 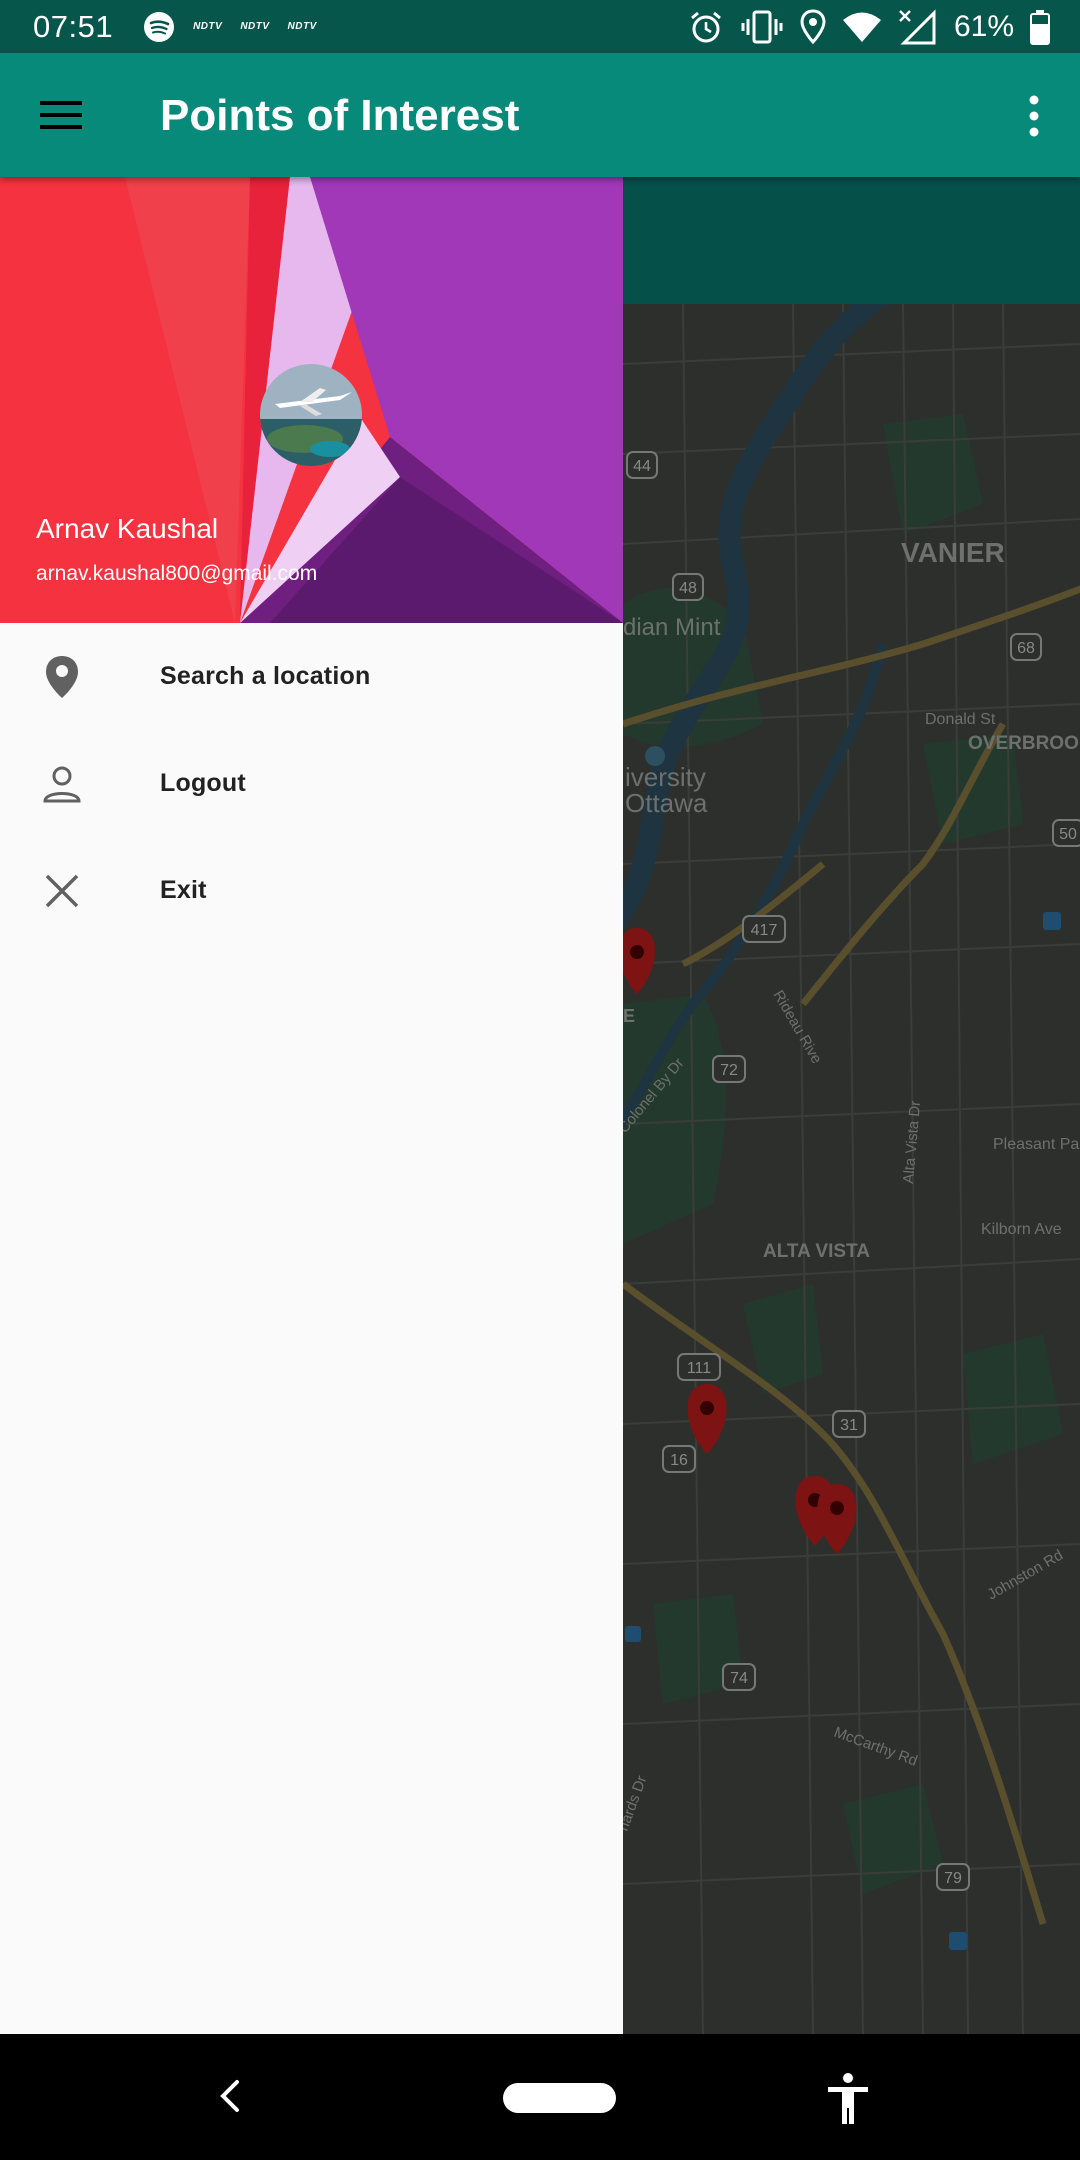 I want to click on drawer-menu: Search a location Logout Exit, so click(x=311, y=783).